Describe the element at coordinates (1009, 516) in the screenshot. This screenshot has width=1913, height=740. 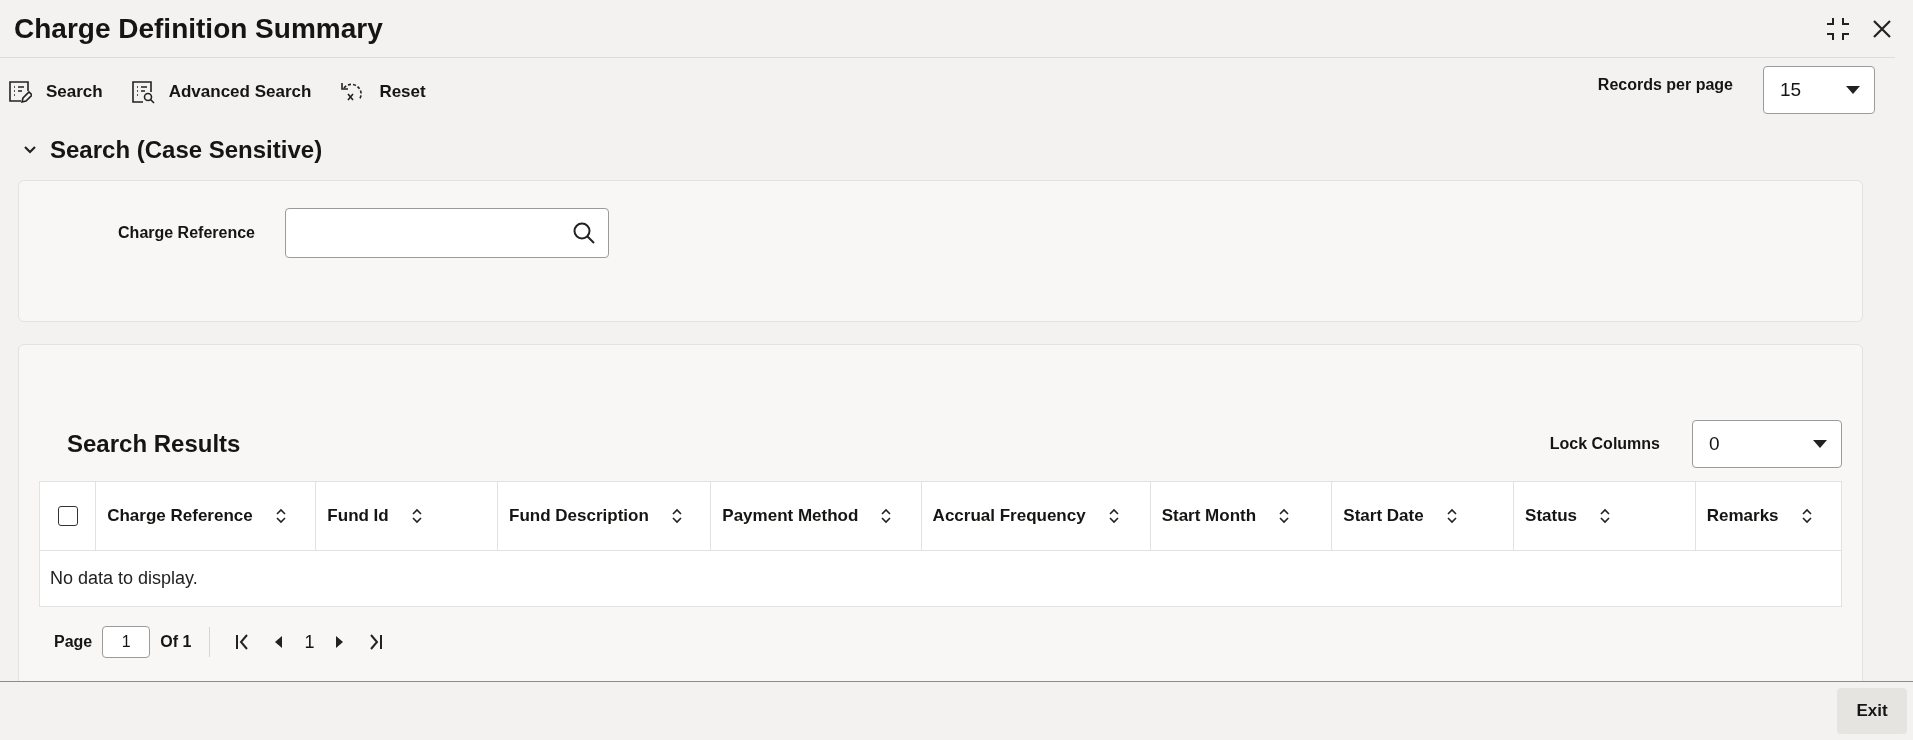
I see `column-header: Accrual Frequency` at that location.